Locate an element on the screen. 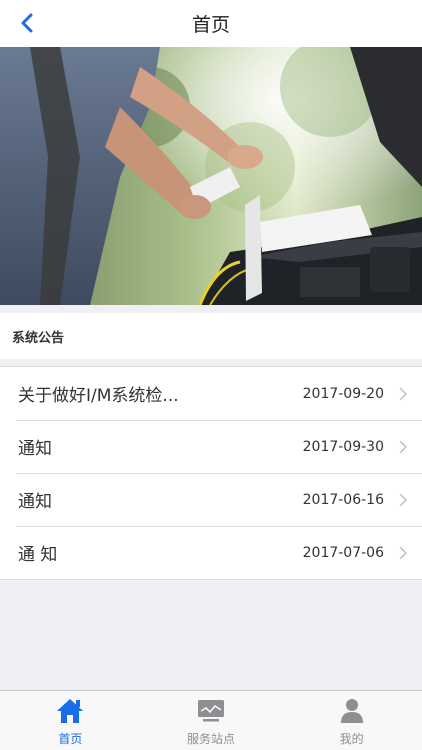  tab-profile: 我的 is located at coordinates (351, 720).